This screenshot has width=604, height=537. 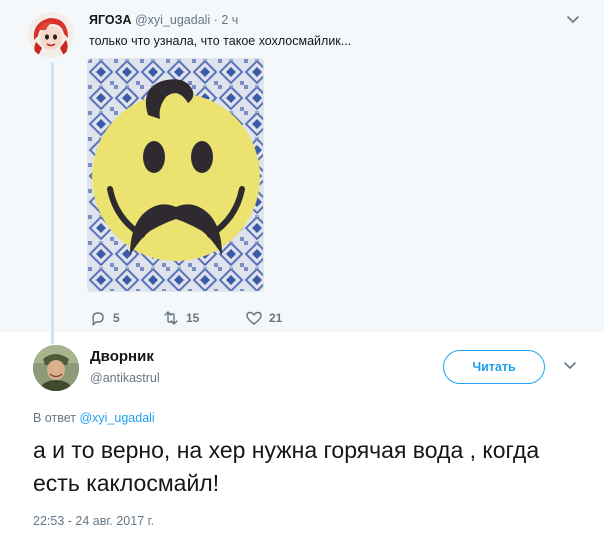 I want to click on tweet-image, so click(x=175, y=175).